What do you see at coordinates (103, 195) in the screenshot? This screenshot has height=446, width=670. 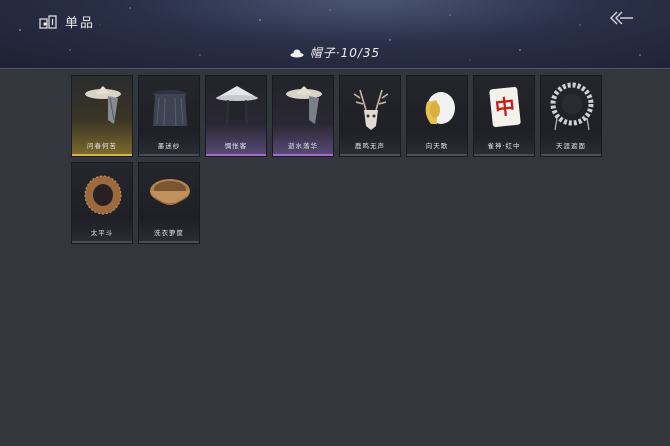 I see `woven-basket-hat-icon` at bounding box center [103, 195].